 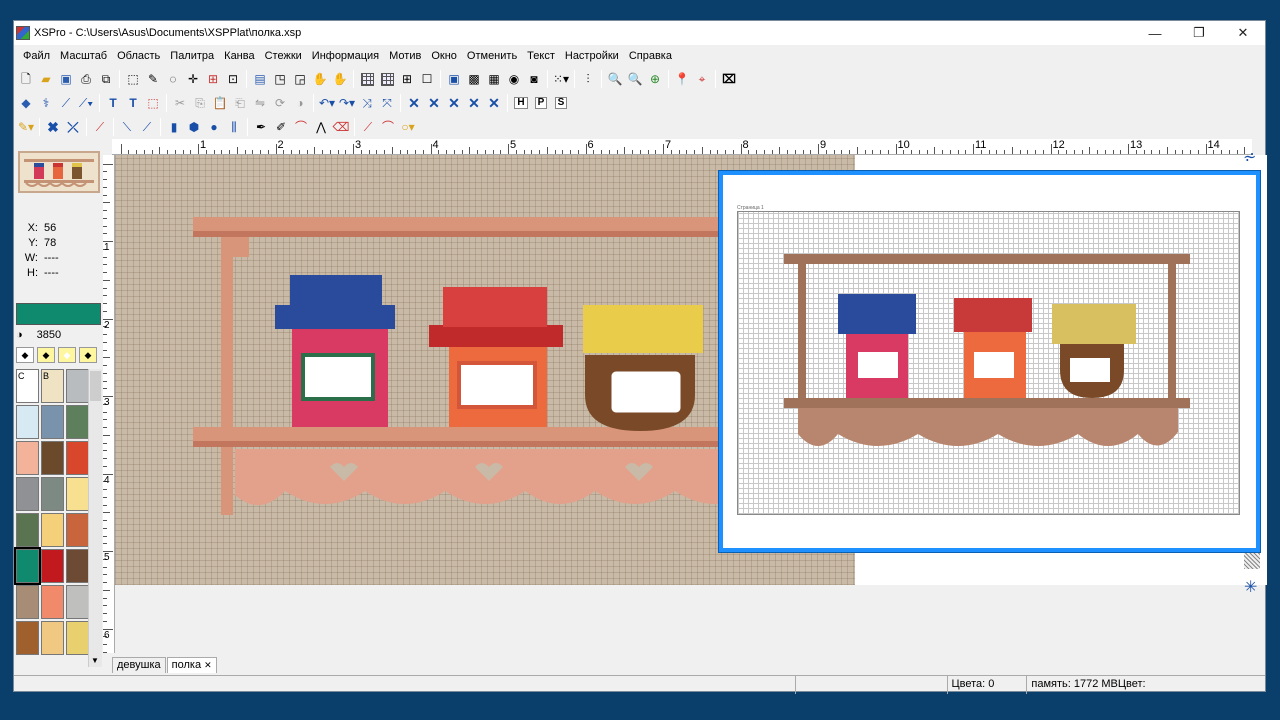 What do you see at coordinates (153, 79) in the screenshot?
I see `select-freehand-icon: ✎` at bounding box center [153, 79].